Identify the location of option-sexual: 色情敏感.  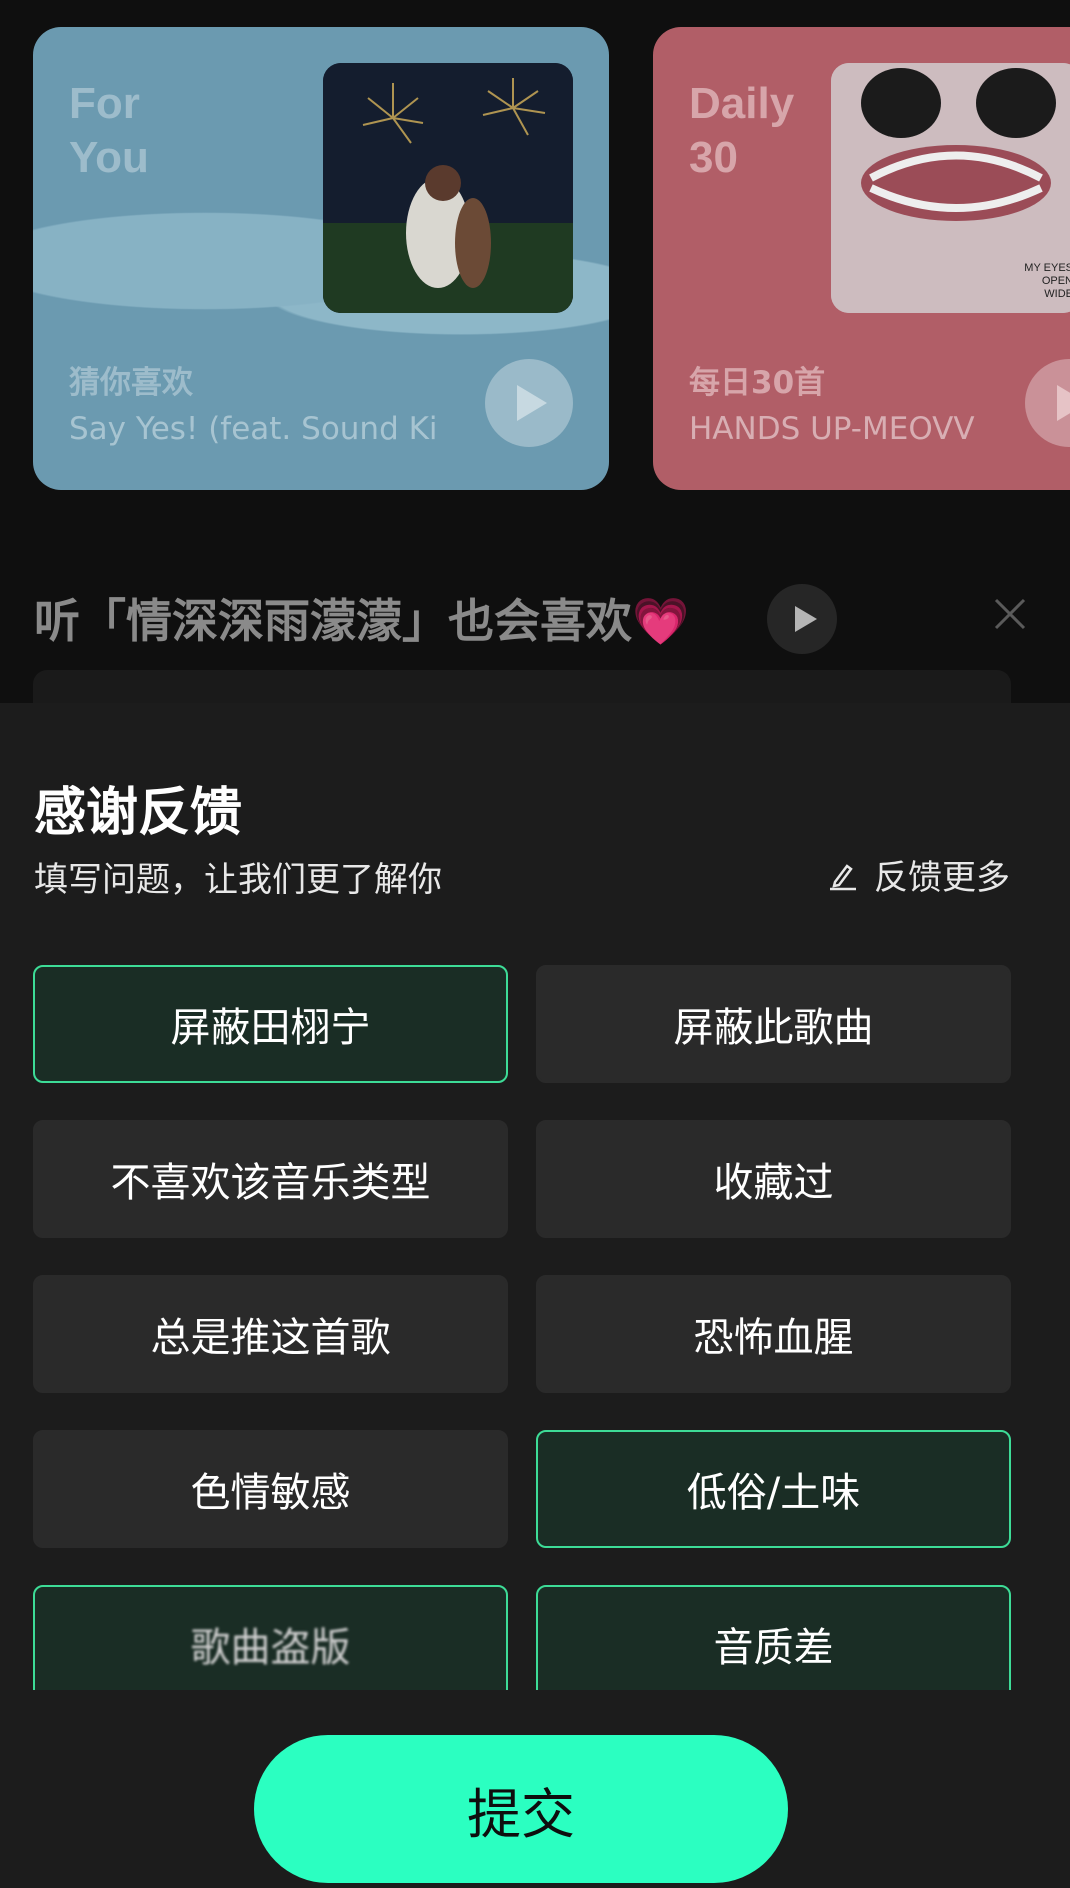
(270, 1489).